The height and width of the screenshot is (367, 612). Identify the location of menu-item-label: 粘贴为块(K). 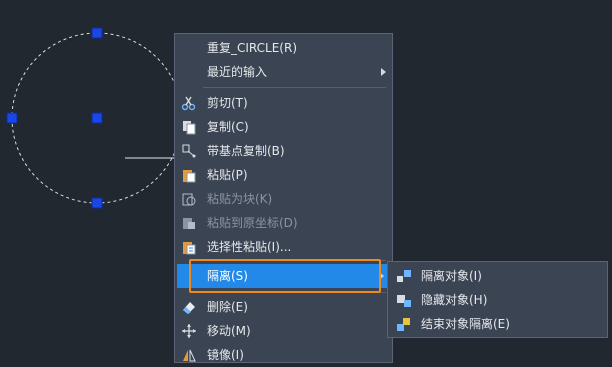
(240, 199).